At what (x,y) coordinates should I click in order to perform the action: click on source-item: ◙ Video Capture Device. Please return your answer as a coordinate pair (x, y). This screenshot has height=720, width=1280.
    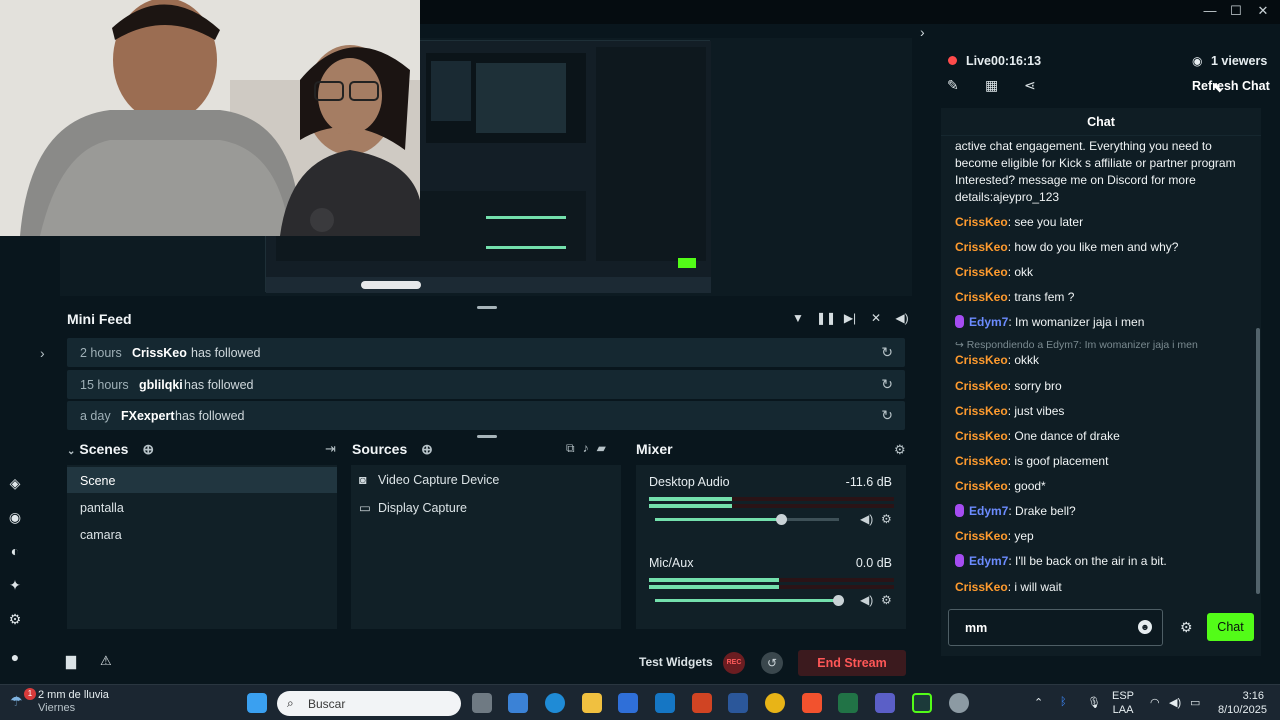
    Looking at the image, I should click on (429, 480).